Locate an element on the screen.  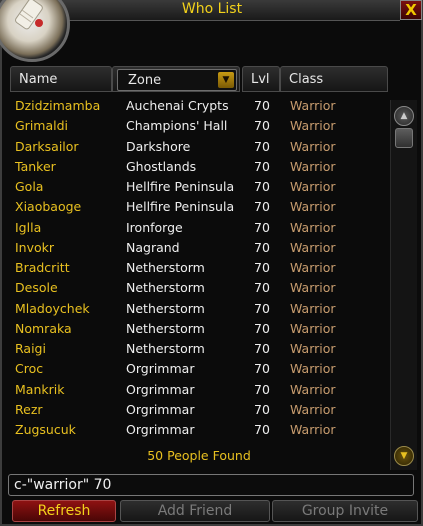
who-search-input: c-"warrior" 70 is located at coordinates (211, 485).